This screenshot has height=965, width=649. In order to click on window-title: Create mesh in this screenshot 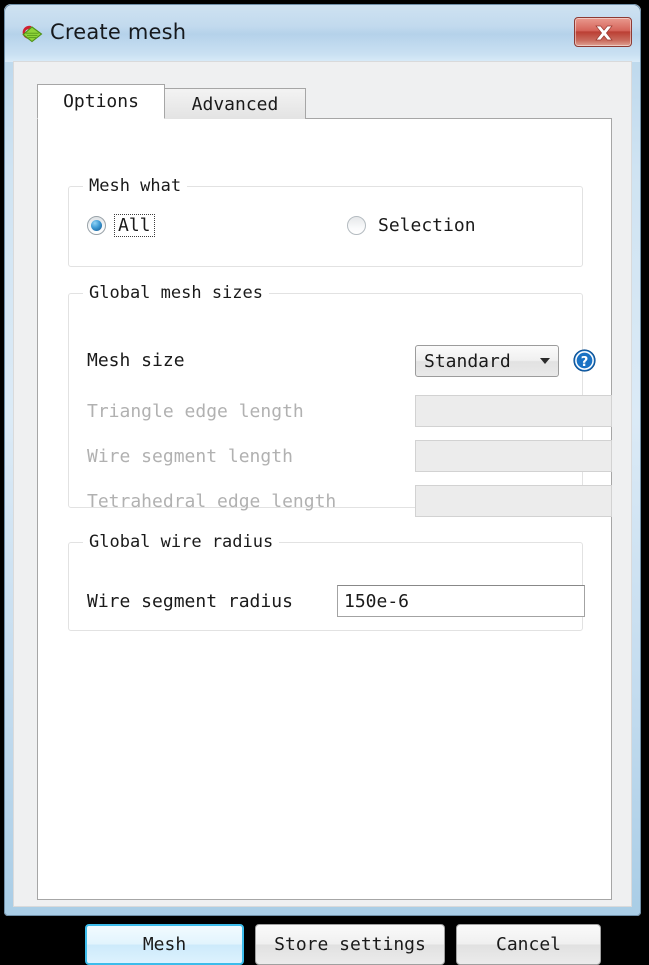, I will do `click(118, 32)`.